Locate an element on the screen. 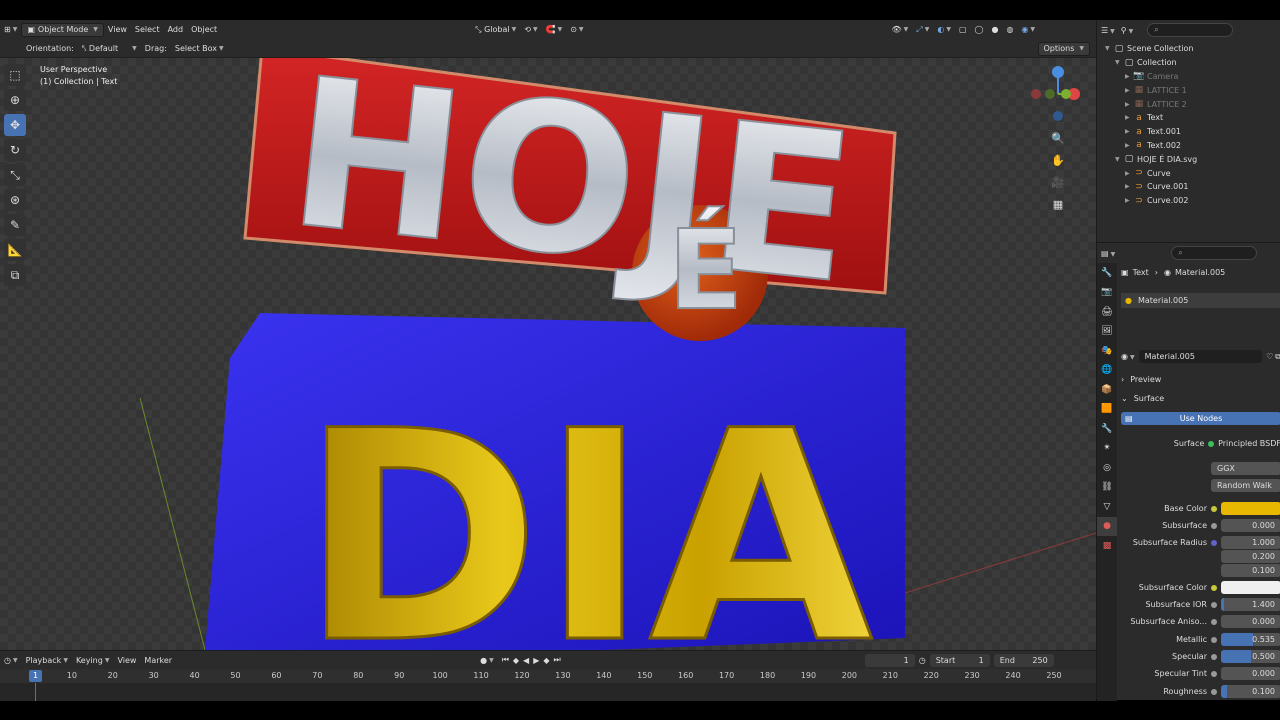 The width and height of the screenshot is (1280, 720). jump-end-icon: ⏭ is located at coordinates (557, 660).